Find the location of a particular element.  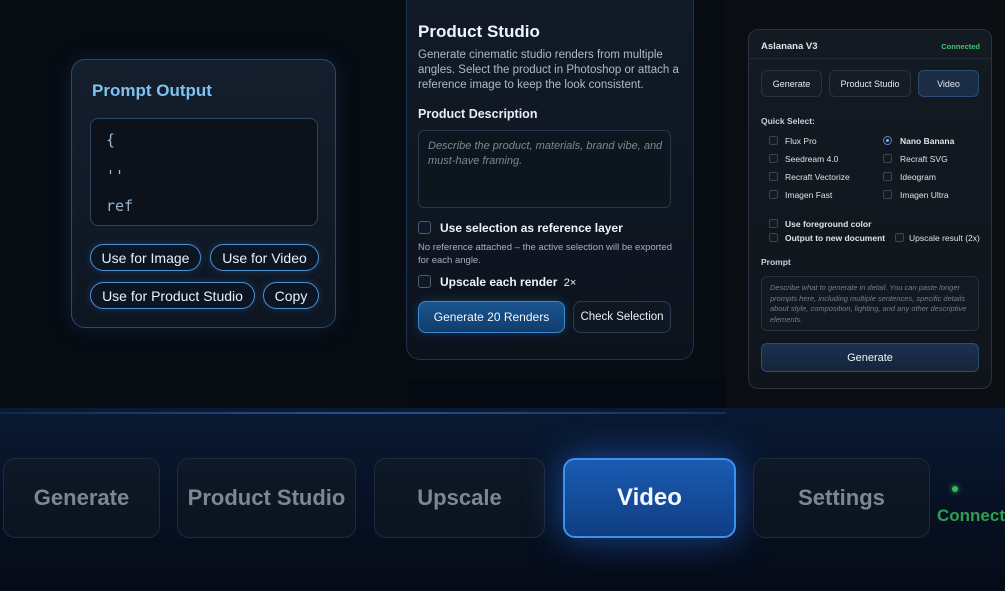

connection-status: Connected is located at coordinates (960, 46).